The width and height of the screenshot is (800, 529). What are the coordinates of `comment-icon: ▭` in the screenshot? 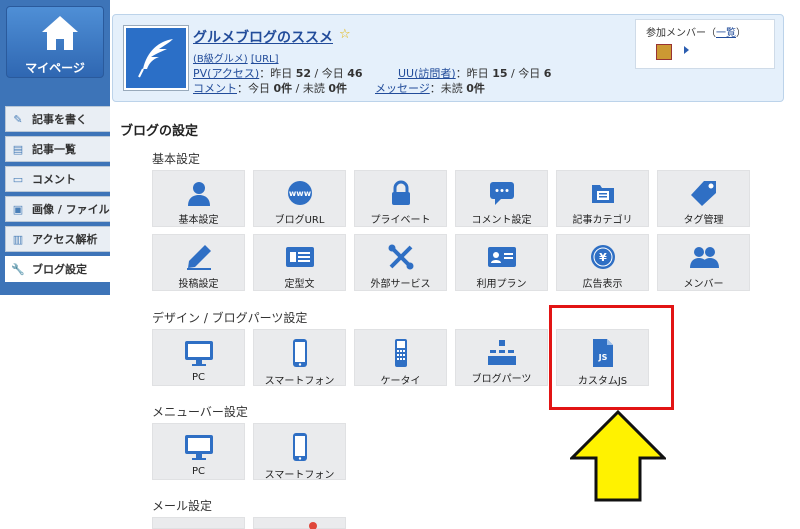 It's located at (18, 179).